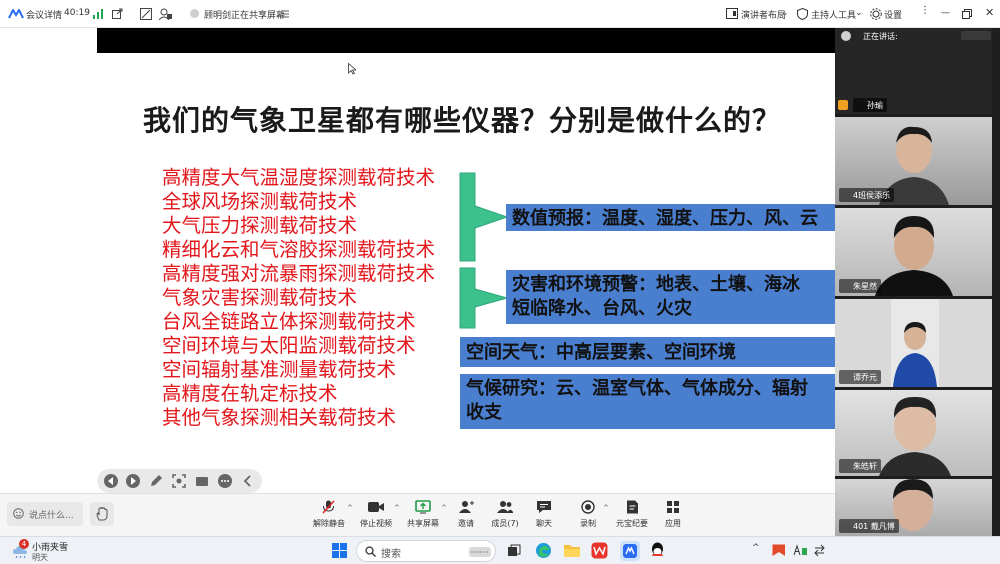 The height and width of the screenshot is (564, 1000). Describe the element at coordinates (756, 548) in the screenshot. I see `tray-overflow-icon: ^` at that location.